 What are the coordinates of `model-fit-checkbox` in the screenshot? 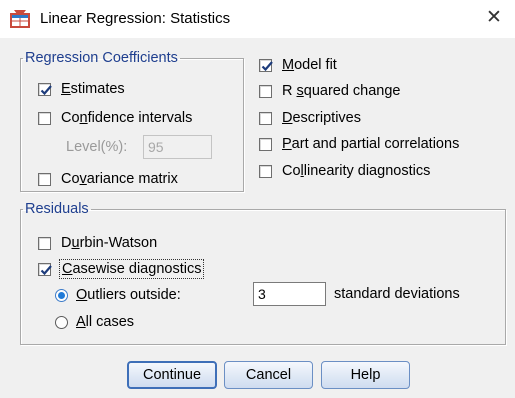 It's located at (266, 65).